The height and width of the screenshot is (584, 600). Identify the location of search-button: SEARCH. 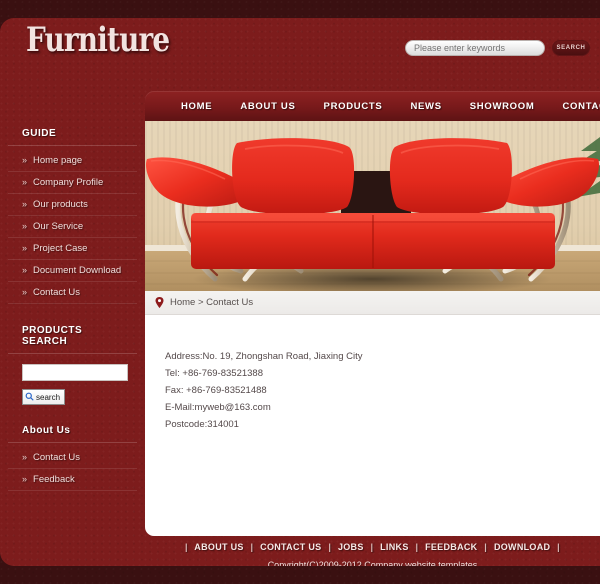
(571, 48).